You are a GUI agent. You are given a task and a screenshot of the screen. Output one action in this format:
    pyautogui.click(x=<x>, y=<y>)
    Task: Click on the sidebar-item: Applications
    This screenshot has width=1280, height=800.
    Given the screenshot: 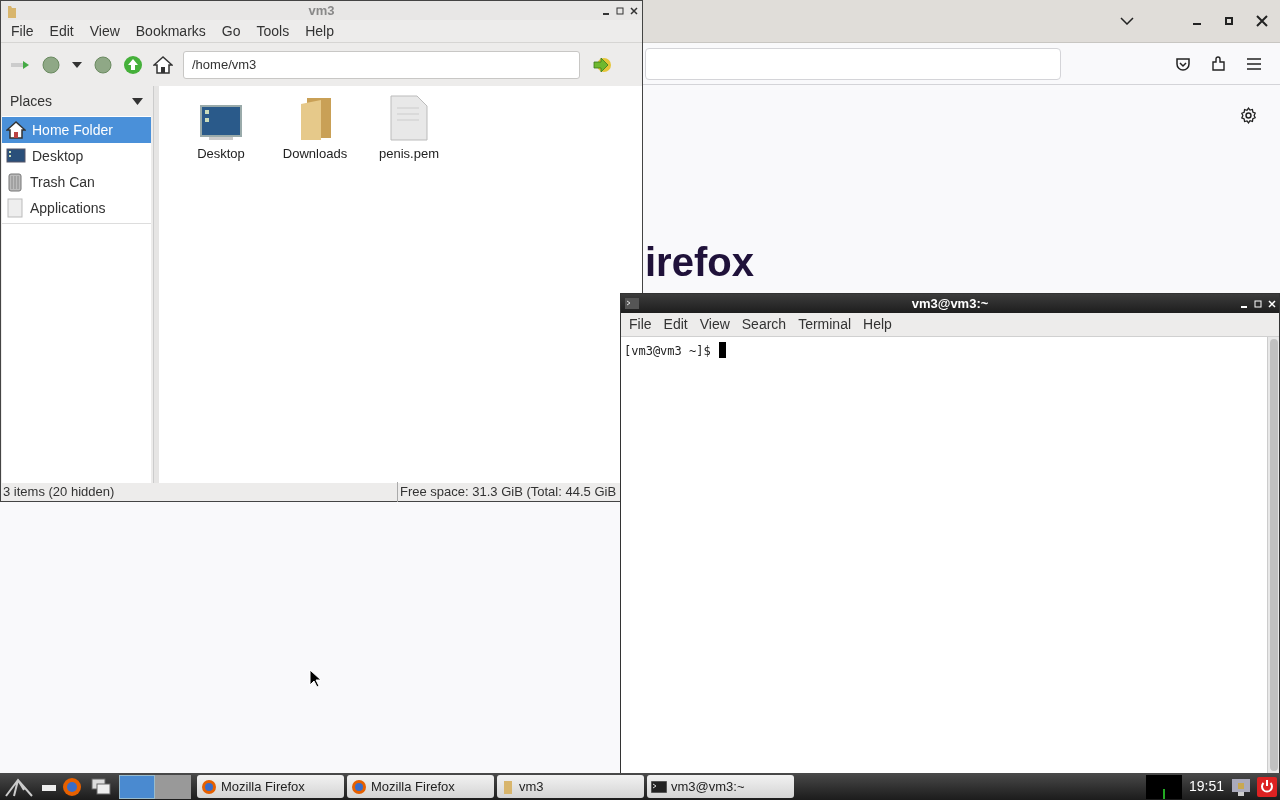 What is the action you would take?
    pyautogui.click(x=76, y=208)
    